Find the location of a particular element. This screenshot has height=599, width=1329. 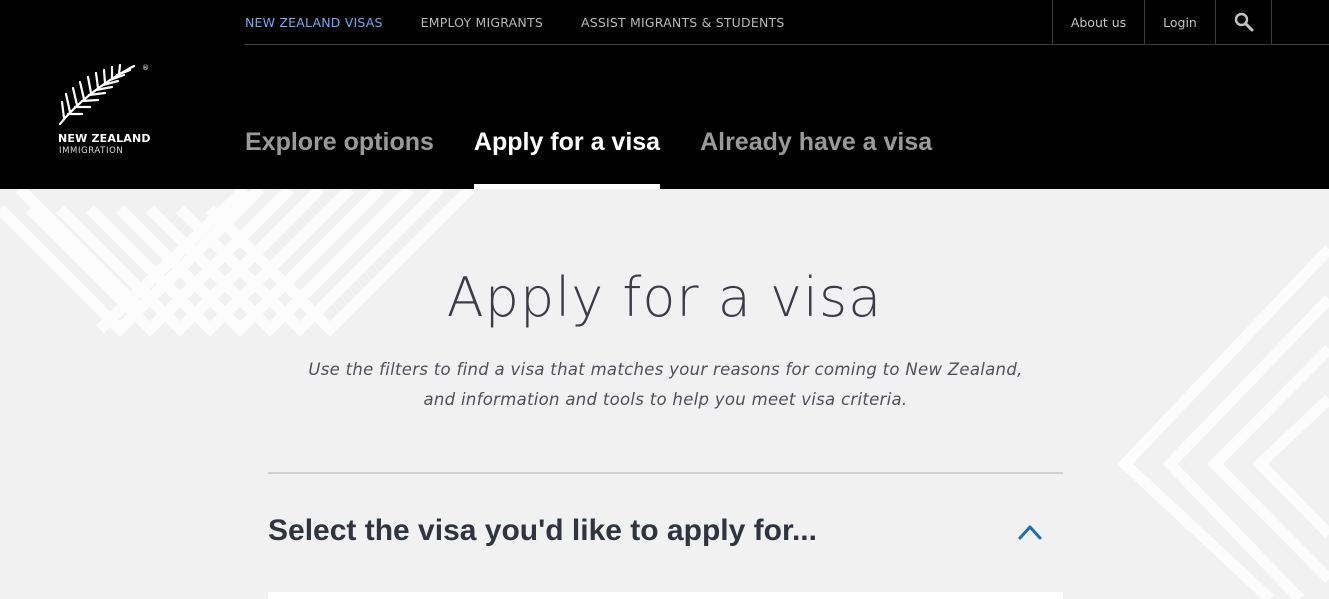

topnav-new-zealand-visas: NEW ZEALAND VISAS is located at coordinates (314, 22).